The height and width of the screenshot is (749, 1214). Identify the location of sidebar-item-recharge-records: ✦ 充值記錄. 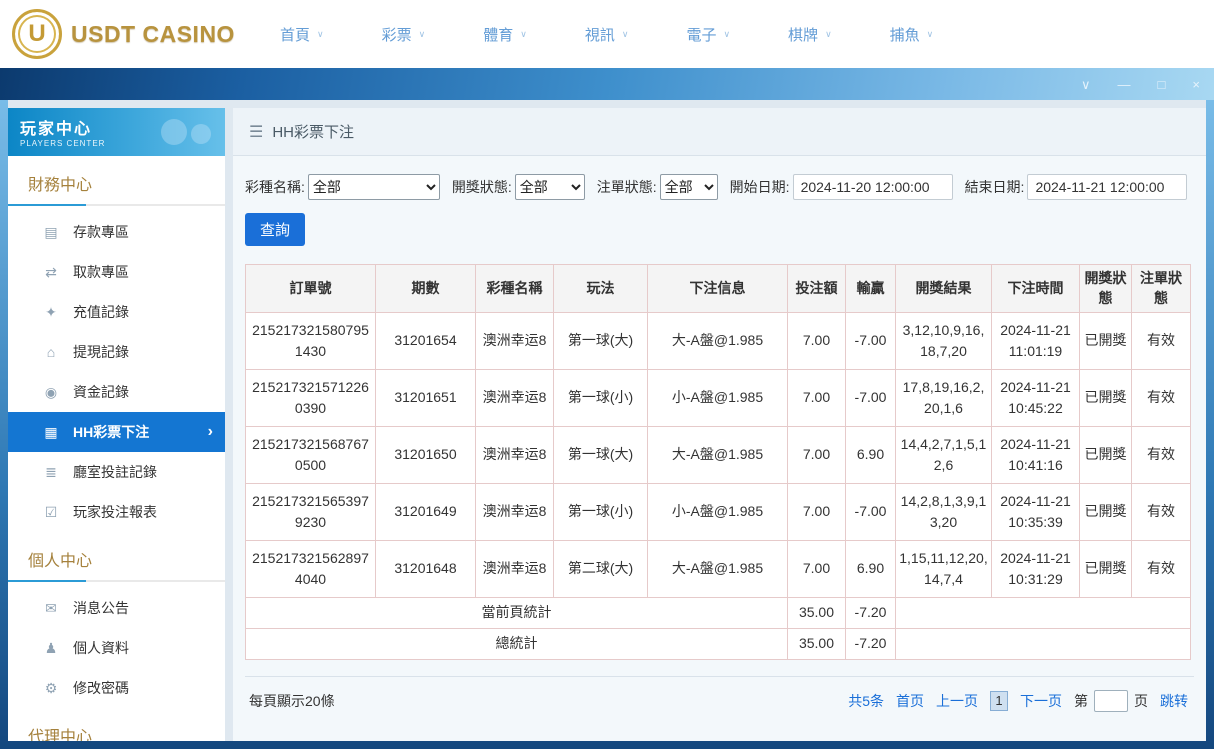
(116, 312).